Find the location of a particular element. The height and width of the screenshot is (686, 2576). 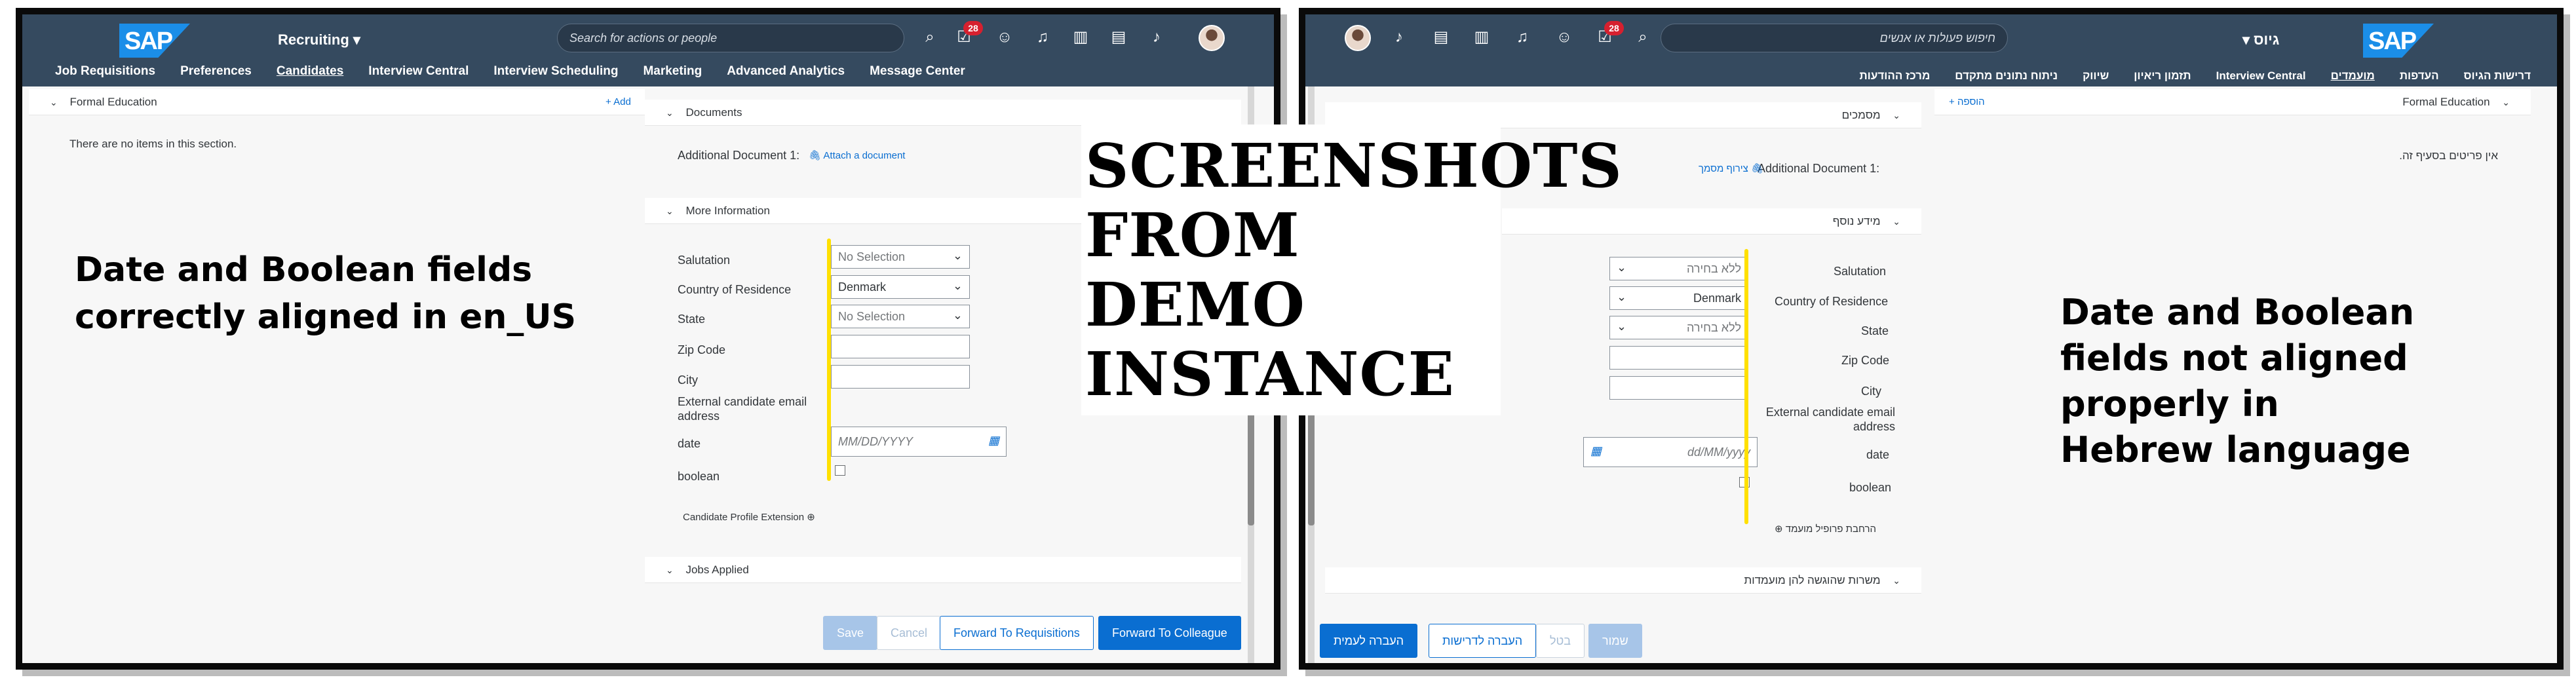

state-select: No Selection ⌄ is located at coordinates (900, 316).